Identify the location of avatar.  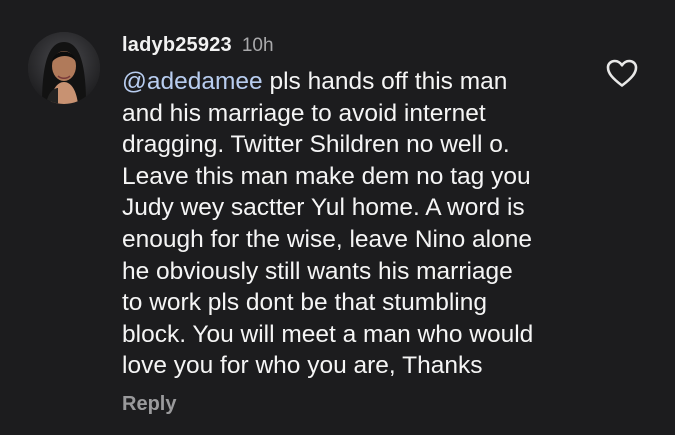
(64, 68).